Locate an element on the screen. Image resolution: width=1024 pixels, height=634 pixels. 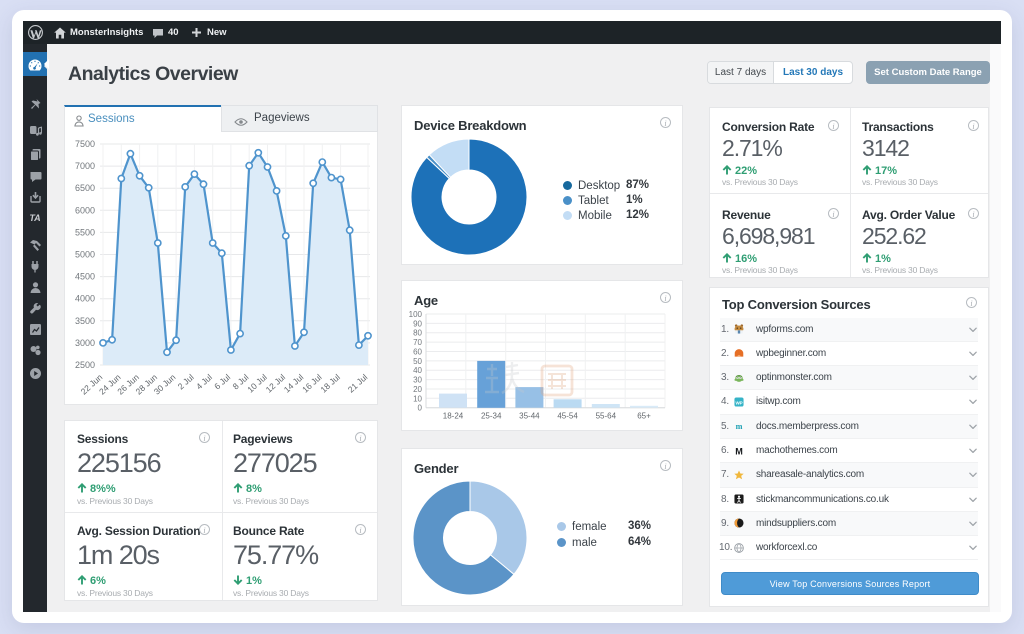
svg-text: 6000 is located at coordinates (85, 210).